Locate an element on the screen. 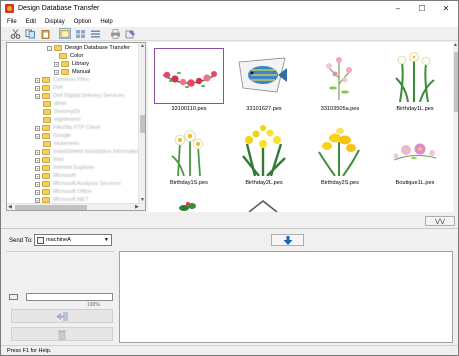 The height and width of the screenshot is (356, 459). tree-item: + FileZilla FTP Client is located at coordinates (67, 128).